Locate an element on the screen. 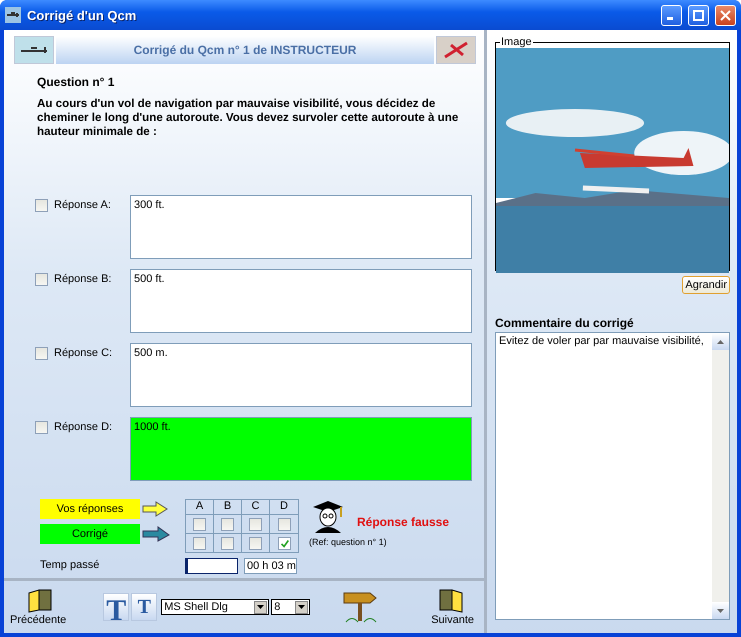 The height and width of the screenshot is (637, 741). answer-label: Réponse A: is located at coordinates (83, 205).